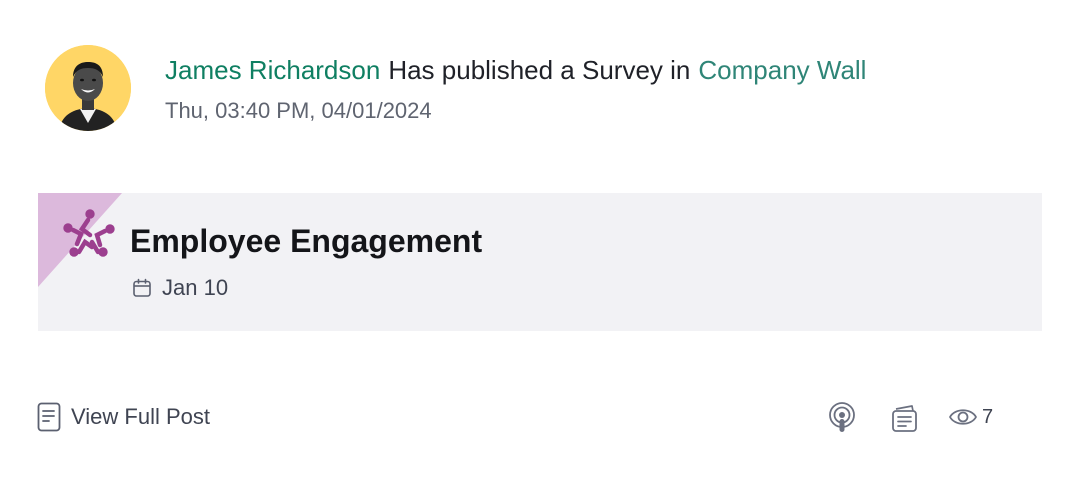 The image size is (1082, 496). What do you see at coordinates (140, 416) in the screenshot?
I see `view-full-post-label: View Full Post` at bounding box center [140, 416].